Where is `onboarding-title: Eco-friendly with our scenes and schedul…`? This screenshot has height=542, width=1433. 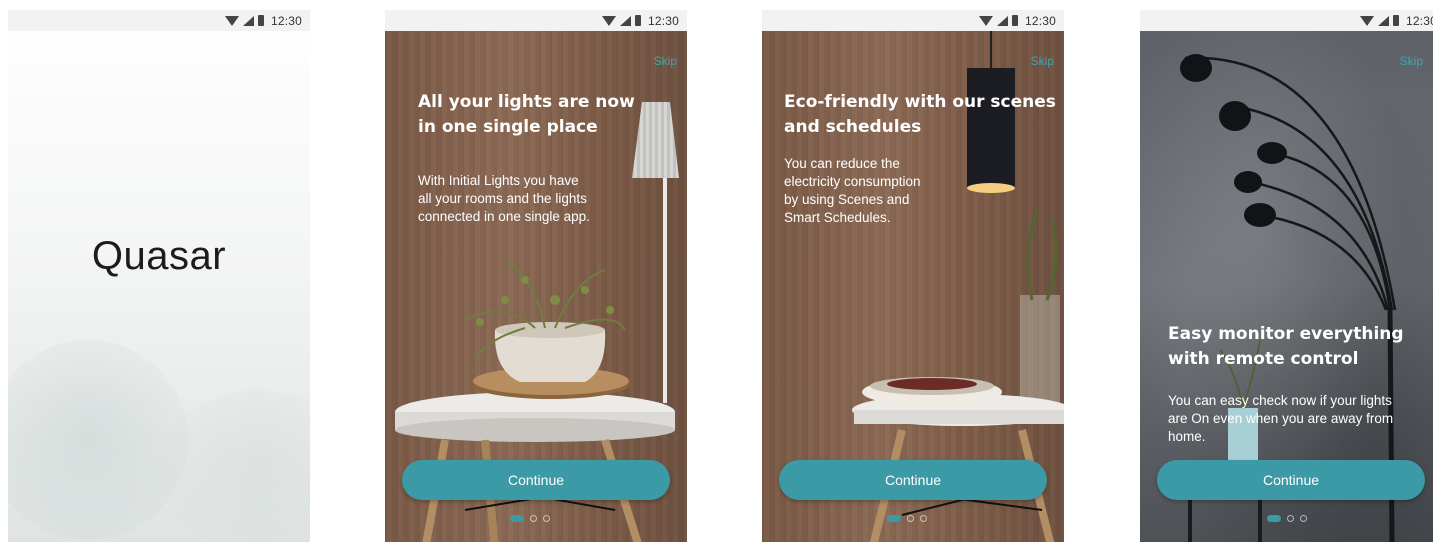
onboarding-title: Eco-friendly with our scenes and schedul… is located at coordinates (920, 115).